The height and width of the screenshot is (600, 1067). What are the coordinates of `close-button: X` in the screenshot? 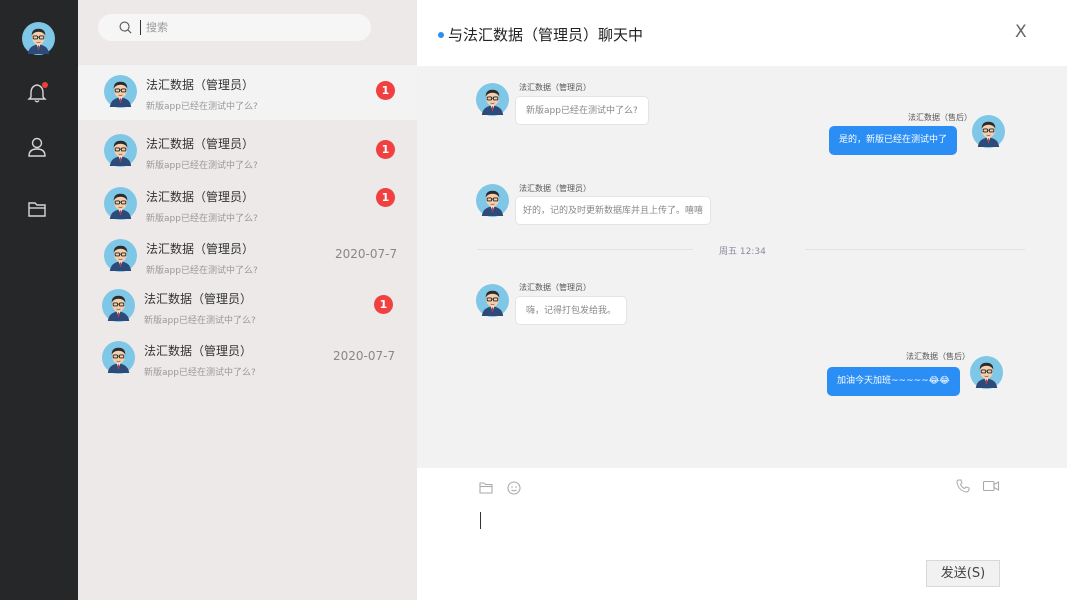 It's located at (1021, 32).